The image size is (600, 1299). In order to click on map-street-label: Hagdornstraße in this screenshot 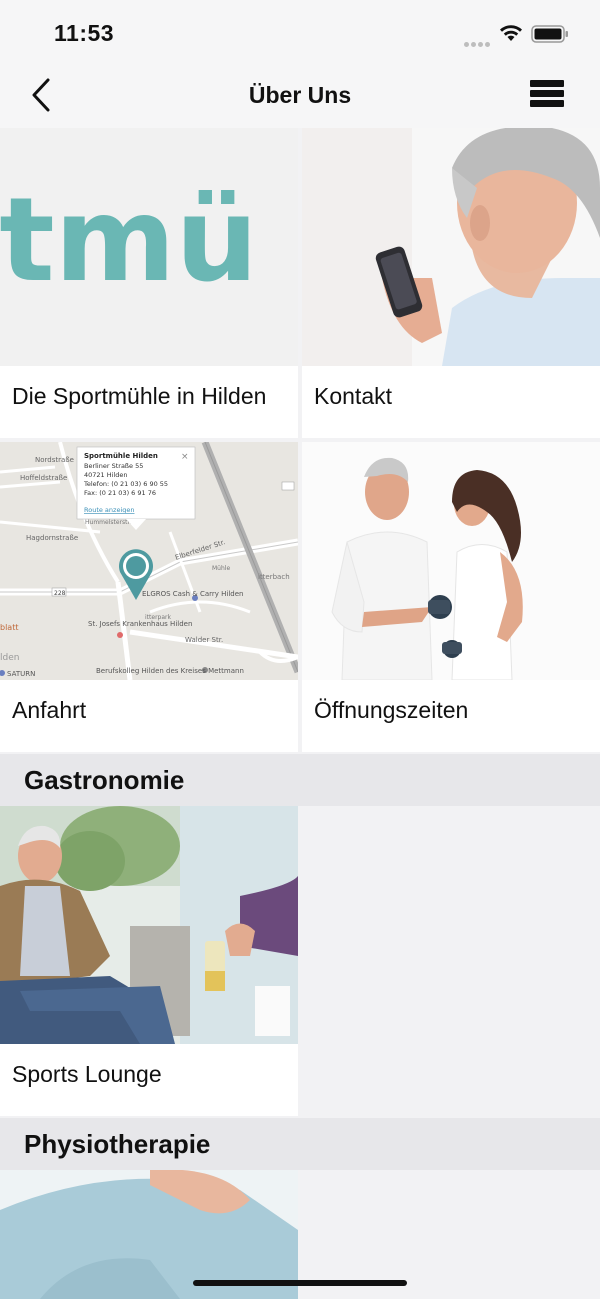, I will do `click(52, 538)`.